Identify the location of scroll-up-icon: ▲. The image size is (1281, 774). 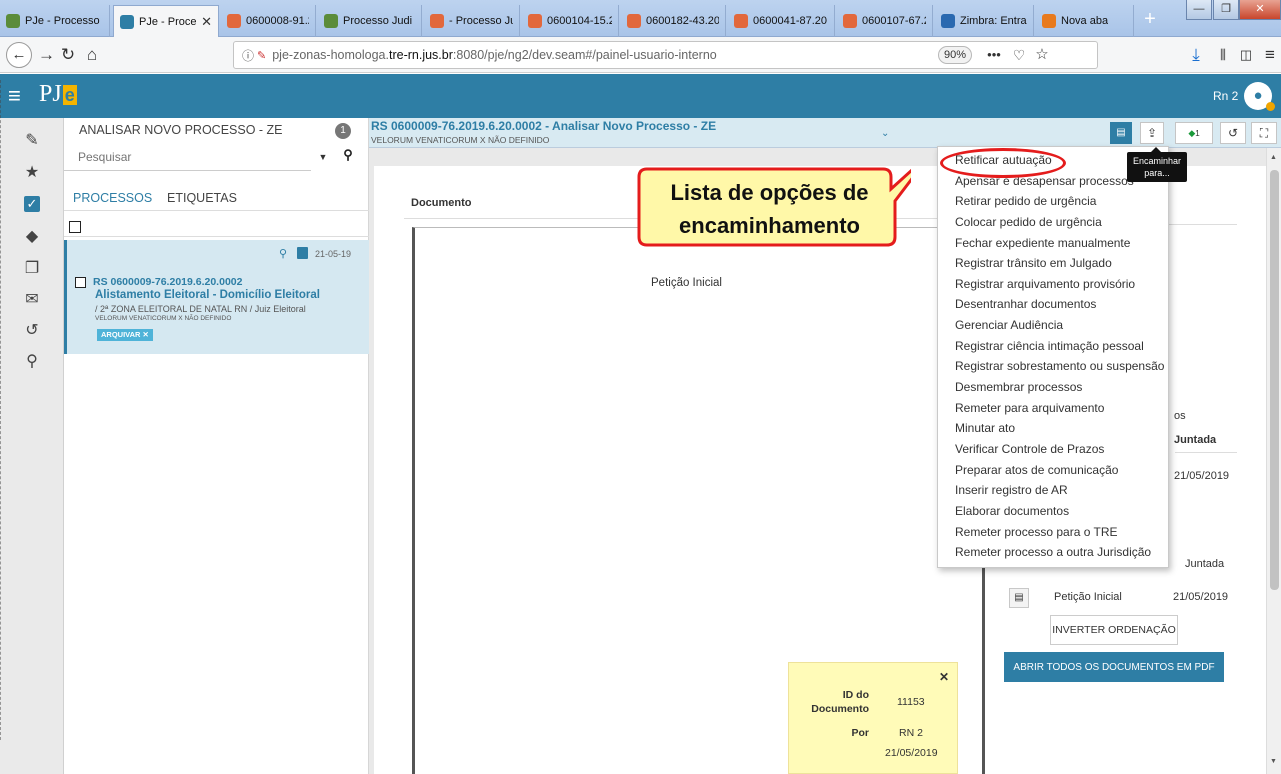
(1273, 157).